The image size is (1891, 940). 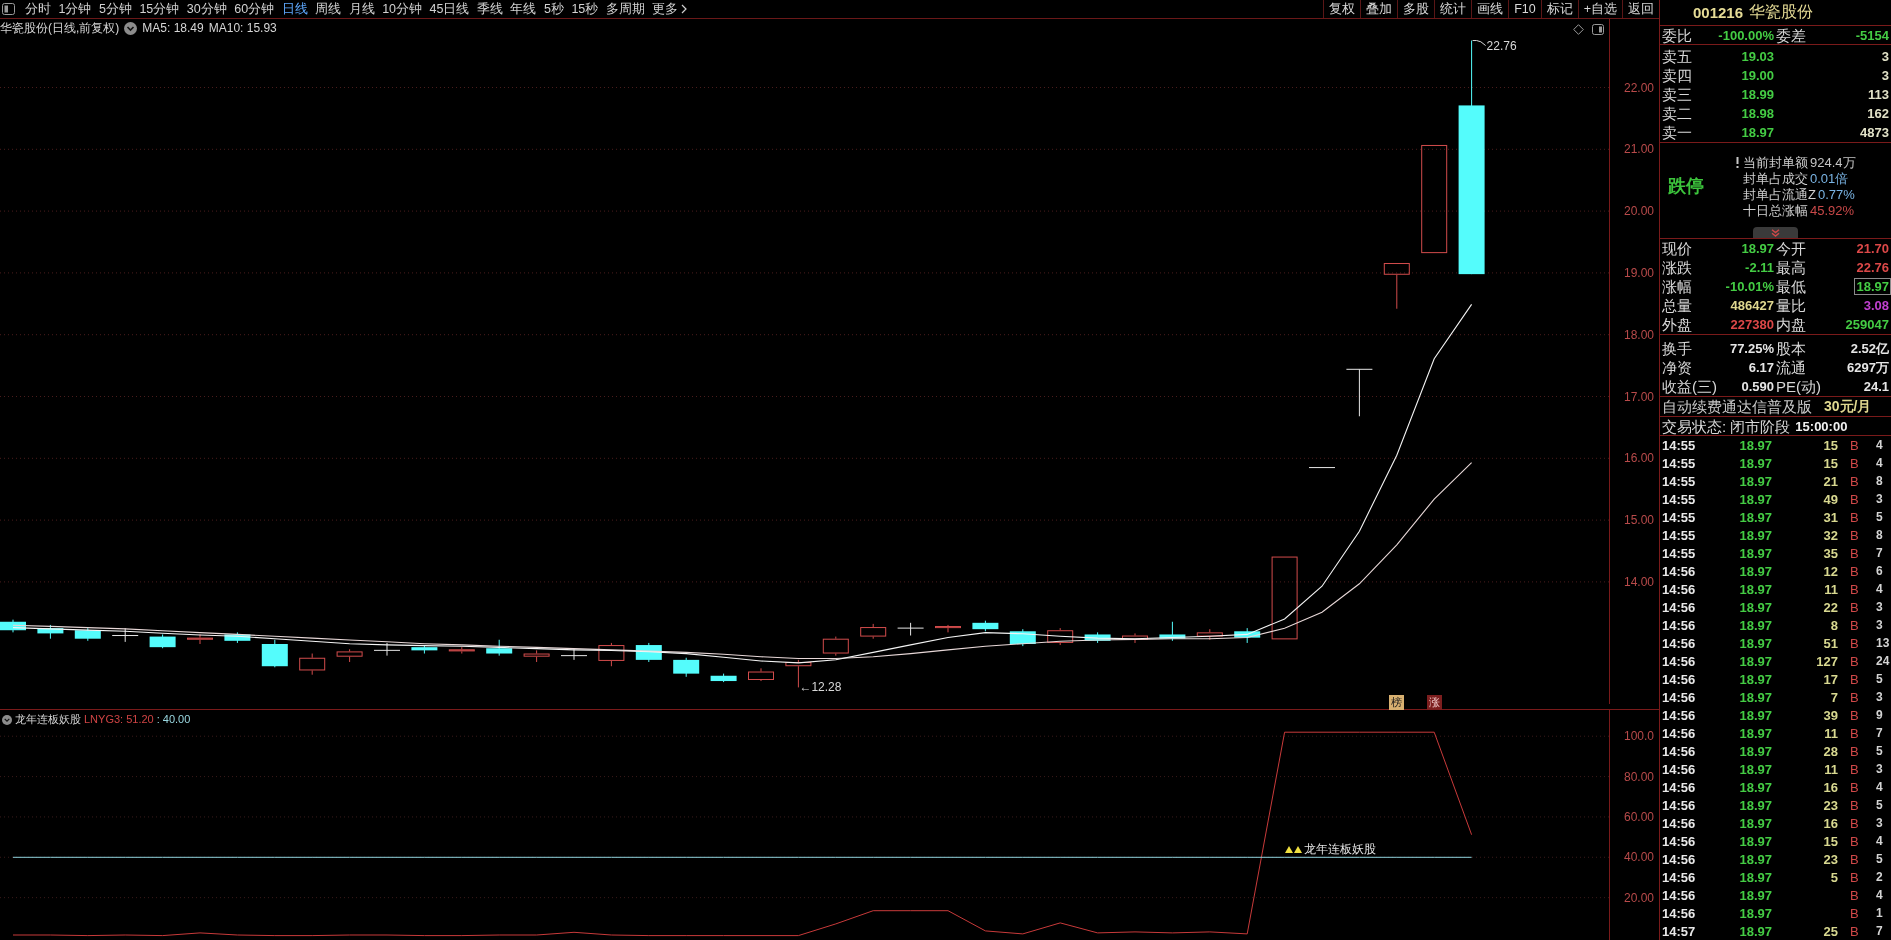 What do you see at coordinates (670, 9) in the screenshot?
I see `more-button: 更多` at bounding box center [670, 9].